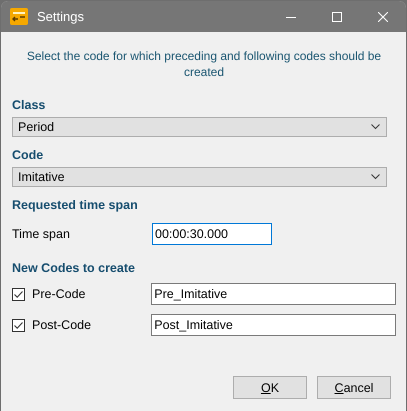 Image resolution: width=407 pixels, height=411 pixels. What do you see at coordinates (59, 294) in the screenshot?
I see `checkbox-label: Pre-Code` at bounding box center [59, 294].